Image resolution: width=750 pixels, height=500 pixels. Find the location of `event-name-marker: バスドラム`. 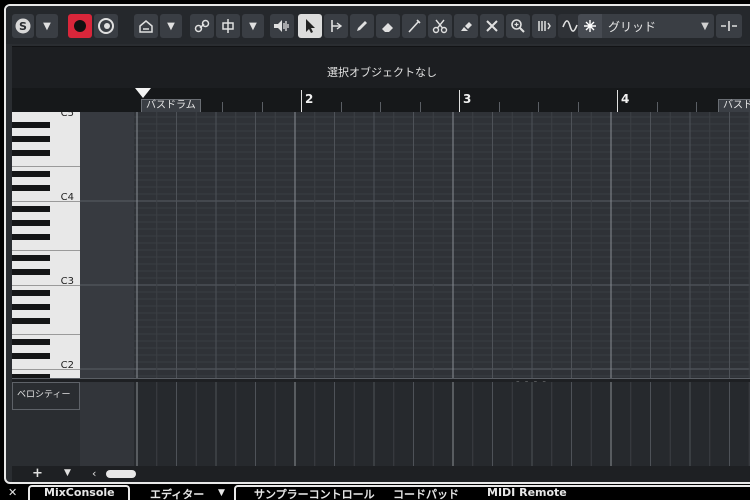

event-name-marker: バスドラム is located at coordinates (171, 106).